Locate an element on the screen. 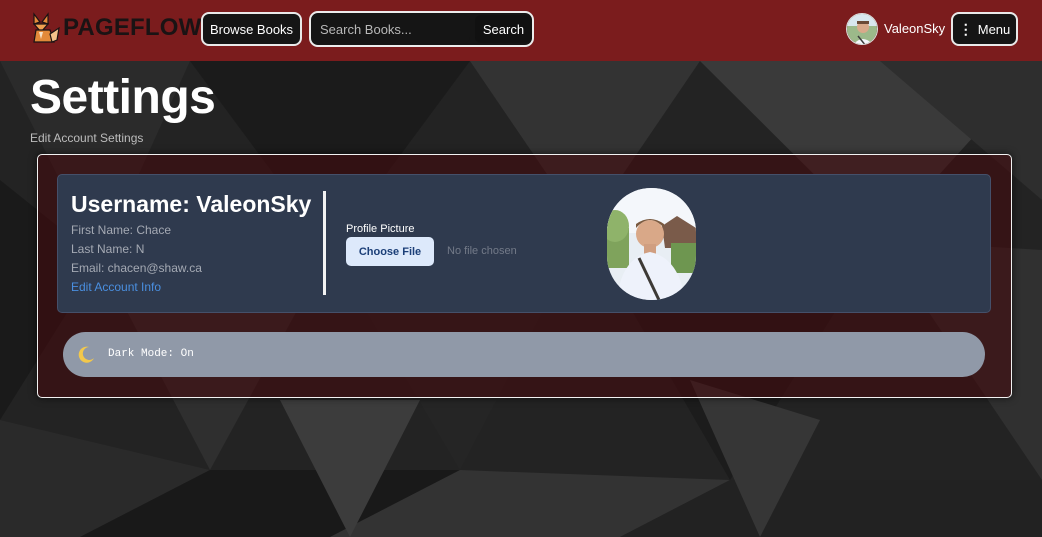  user-avatar is located at coordinates (862, 29).